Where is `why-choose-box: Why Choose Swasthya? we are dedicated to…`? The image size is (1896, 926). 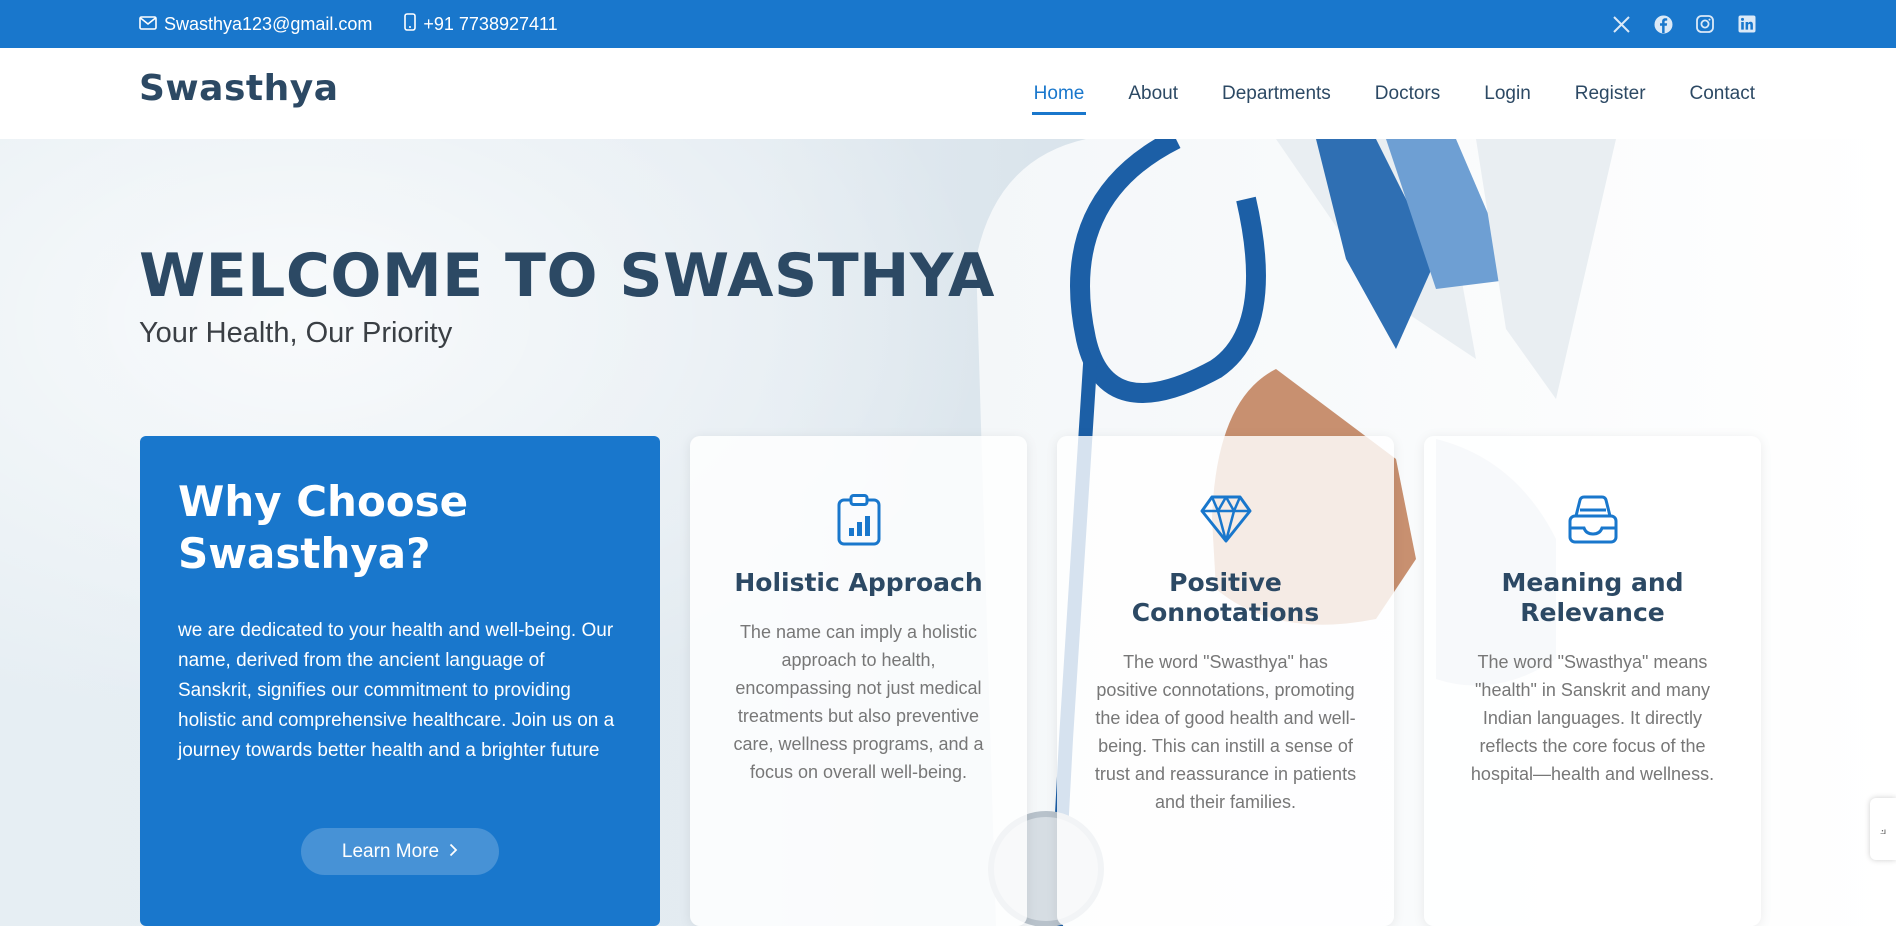
why-choose-box: Why Choose Swasthya? we are dedicated to… is located at coordinates (400, 681).